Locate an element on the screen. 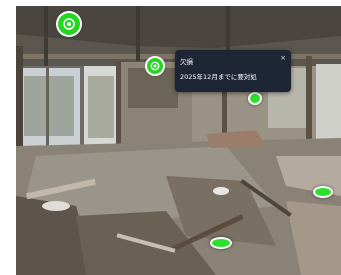 The height and width of the screenshot is (275, 341). tooltip-title: 欠損 is located at coordinates (186, 62).